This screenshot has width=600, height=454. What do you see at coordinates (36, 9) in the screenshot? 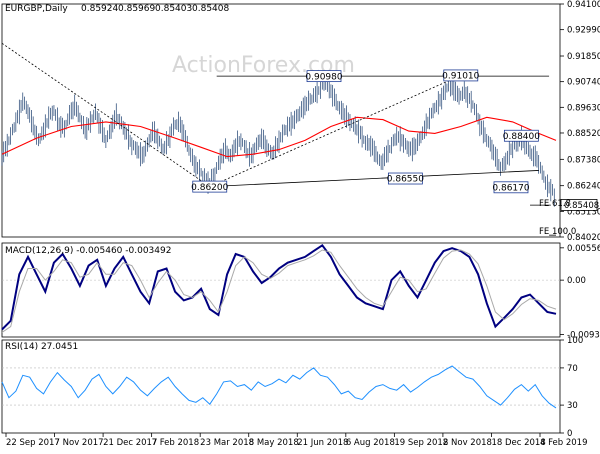
I see `price-title: EURGBP,Daily` at bounding box center [36, 9].